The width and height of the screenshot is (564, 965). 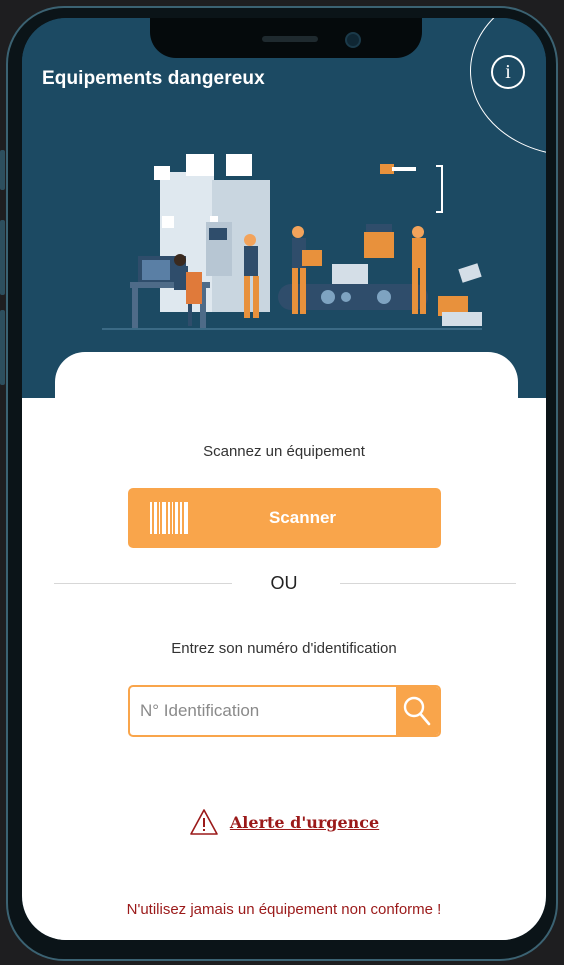 I want to click on robot-arm-bracket, so click(x=439, y=189).